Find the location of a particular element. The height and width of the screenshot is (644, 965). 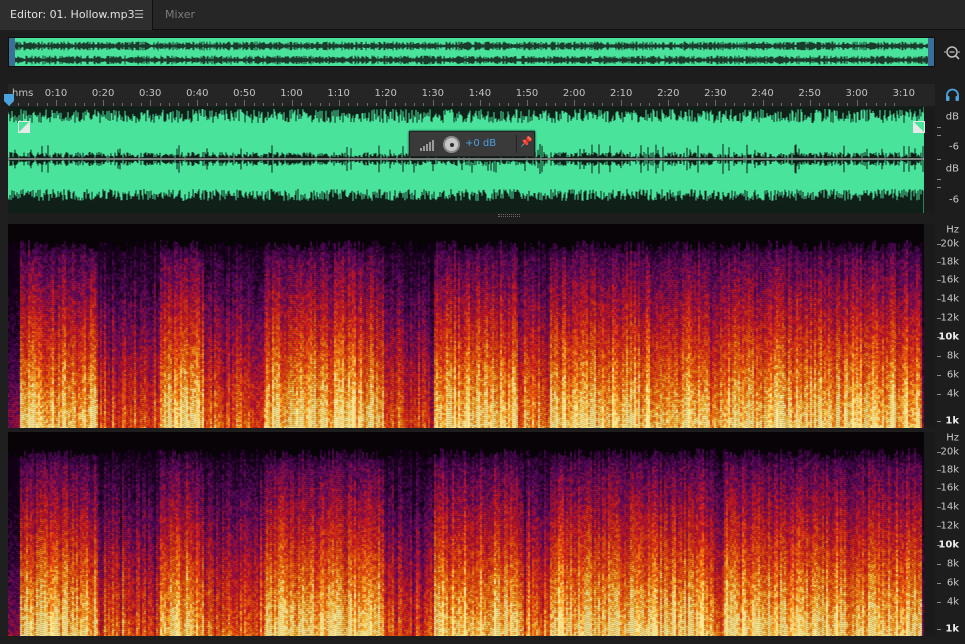

db-unit-top: dB is located at coordinates (952, 117).